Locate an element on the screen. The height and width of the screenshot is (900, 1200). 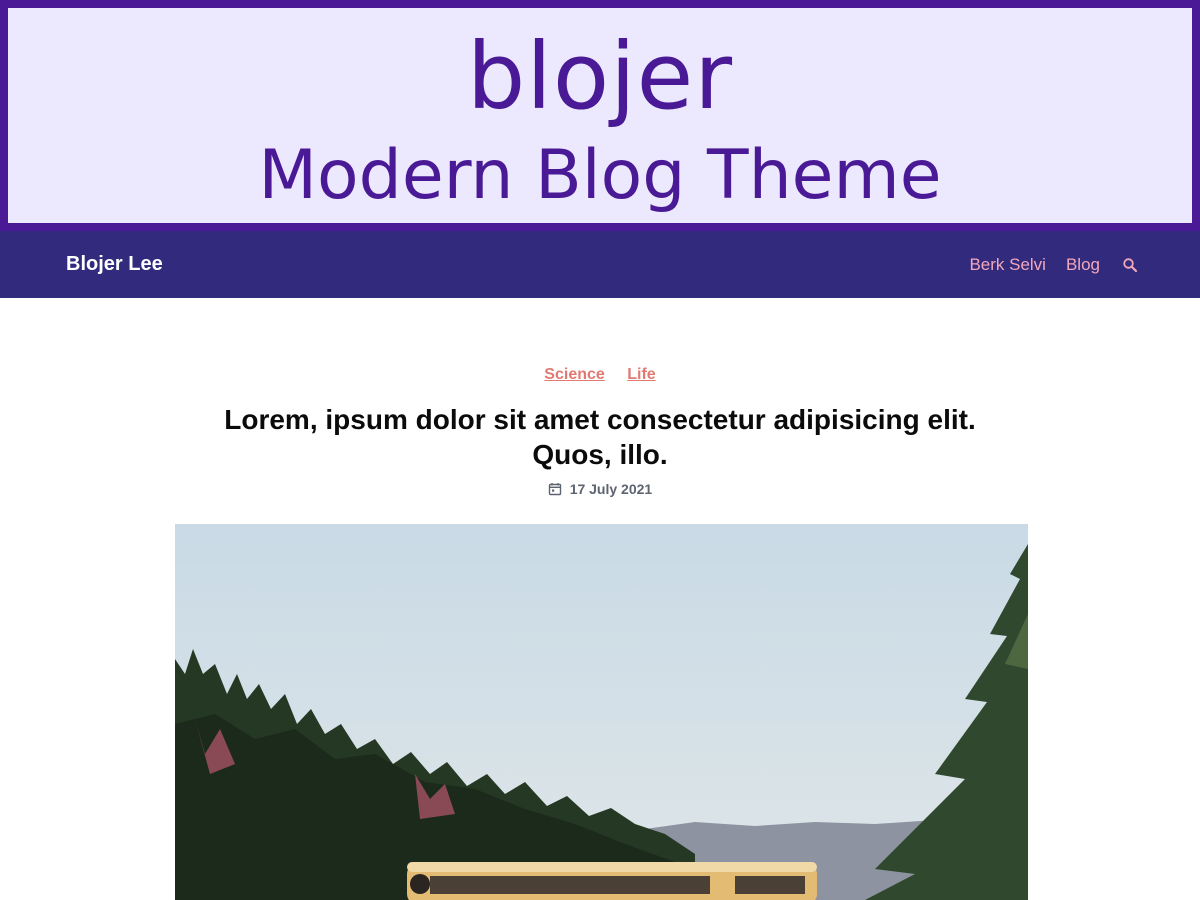
brand-link: Blojer Lee is located at coordinates (114, 264).